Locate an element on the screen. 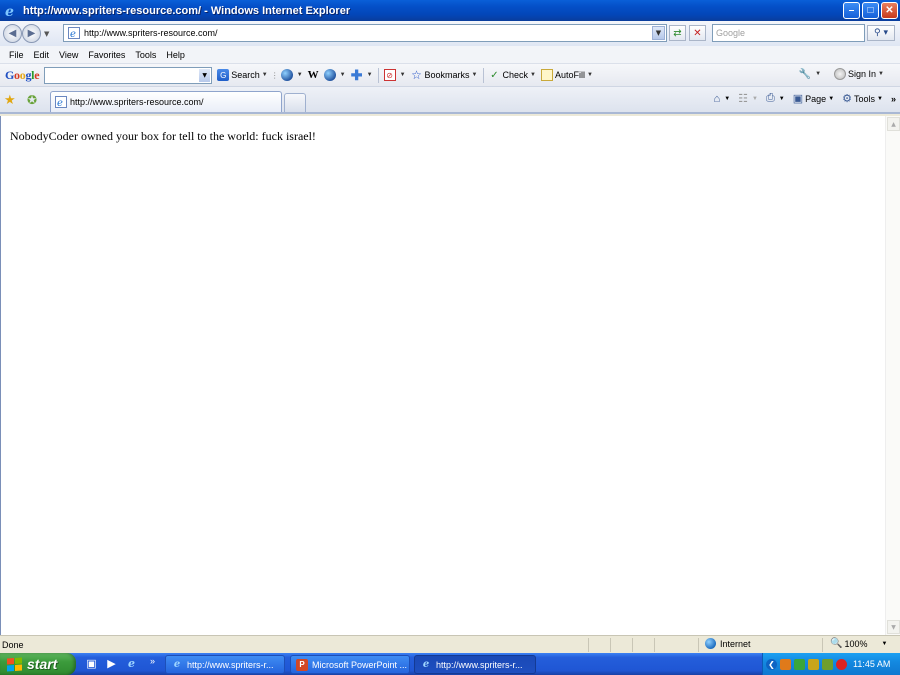  menu-view: View is located at coordinates (68, 55).